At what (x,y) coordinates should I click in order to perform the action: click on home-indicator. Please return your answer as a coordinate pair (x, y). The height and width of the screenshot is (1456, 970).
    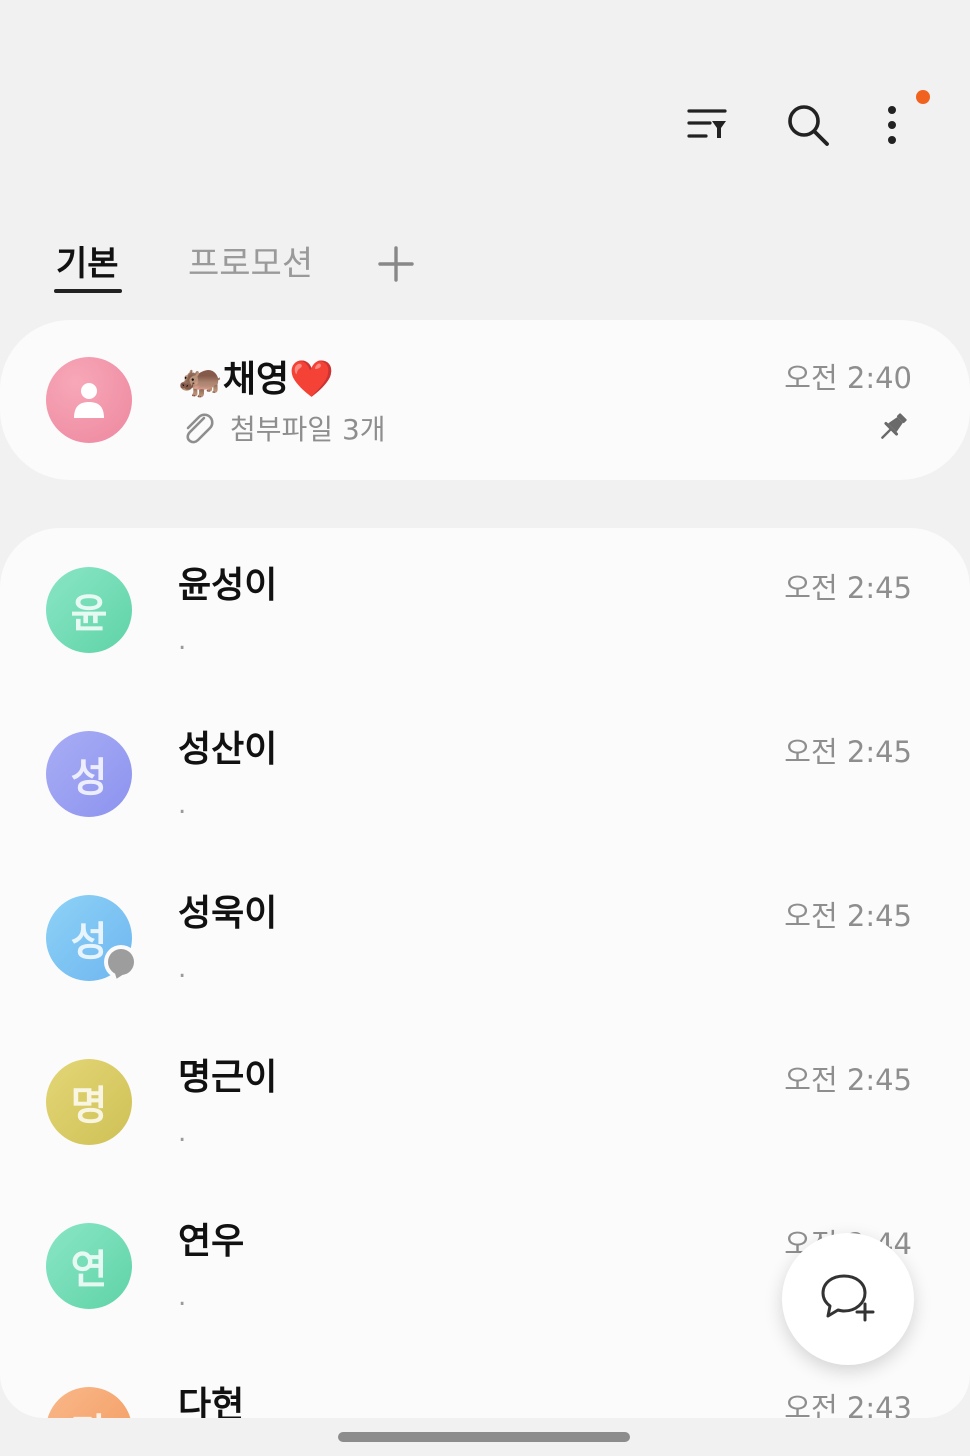
    Looking at the image, I should click on (484, 1437).